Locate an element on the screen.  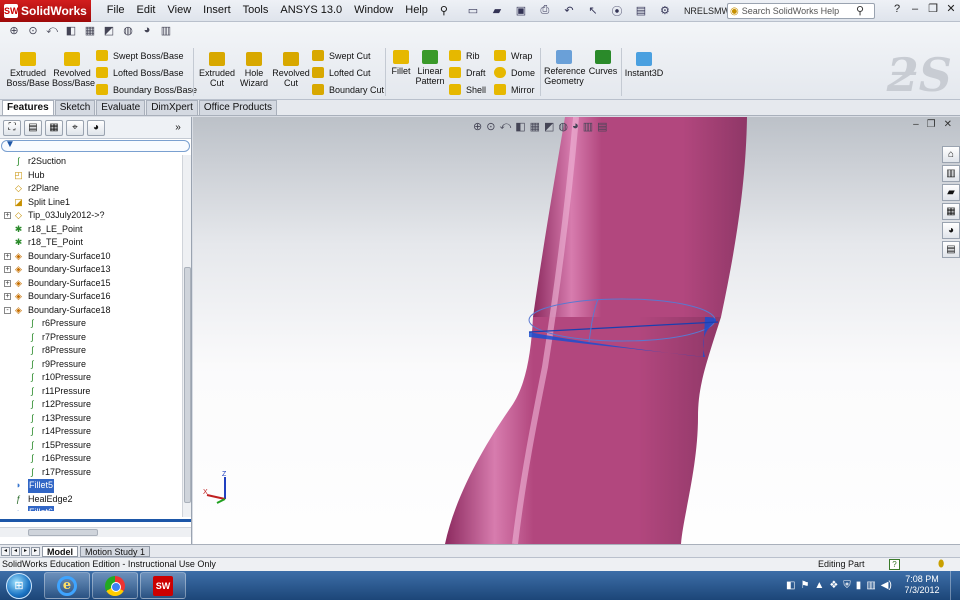
tree-node: ◗ Fillet6 is located at coordinates (91, 508).